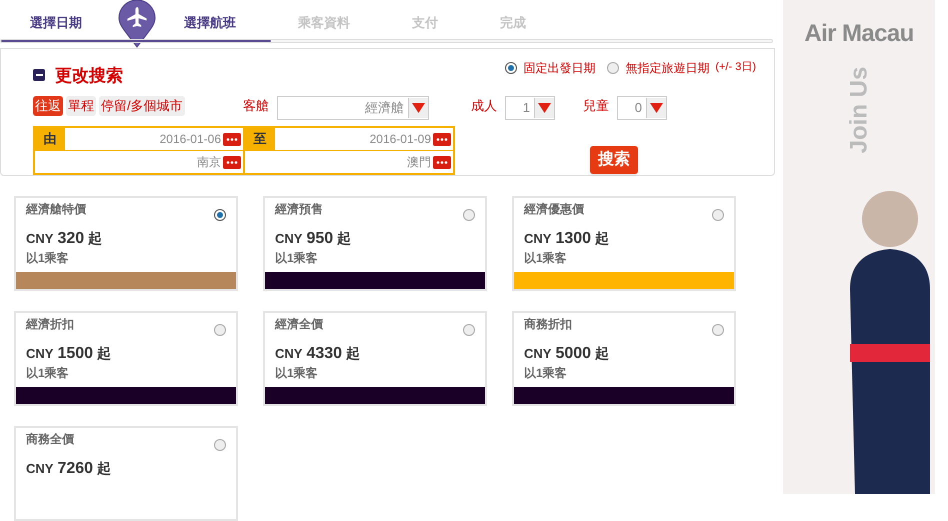  Describe the element at coordinates (75, 469) in the screenshot. I see `fare-price: 7260` at that location.